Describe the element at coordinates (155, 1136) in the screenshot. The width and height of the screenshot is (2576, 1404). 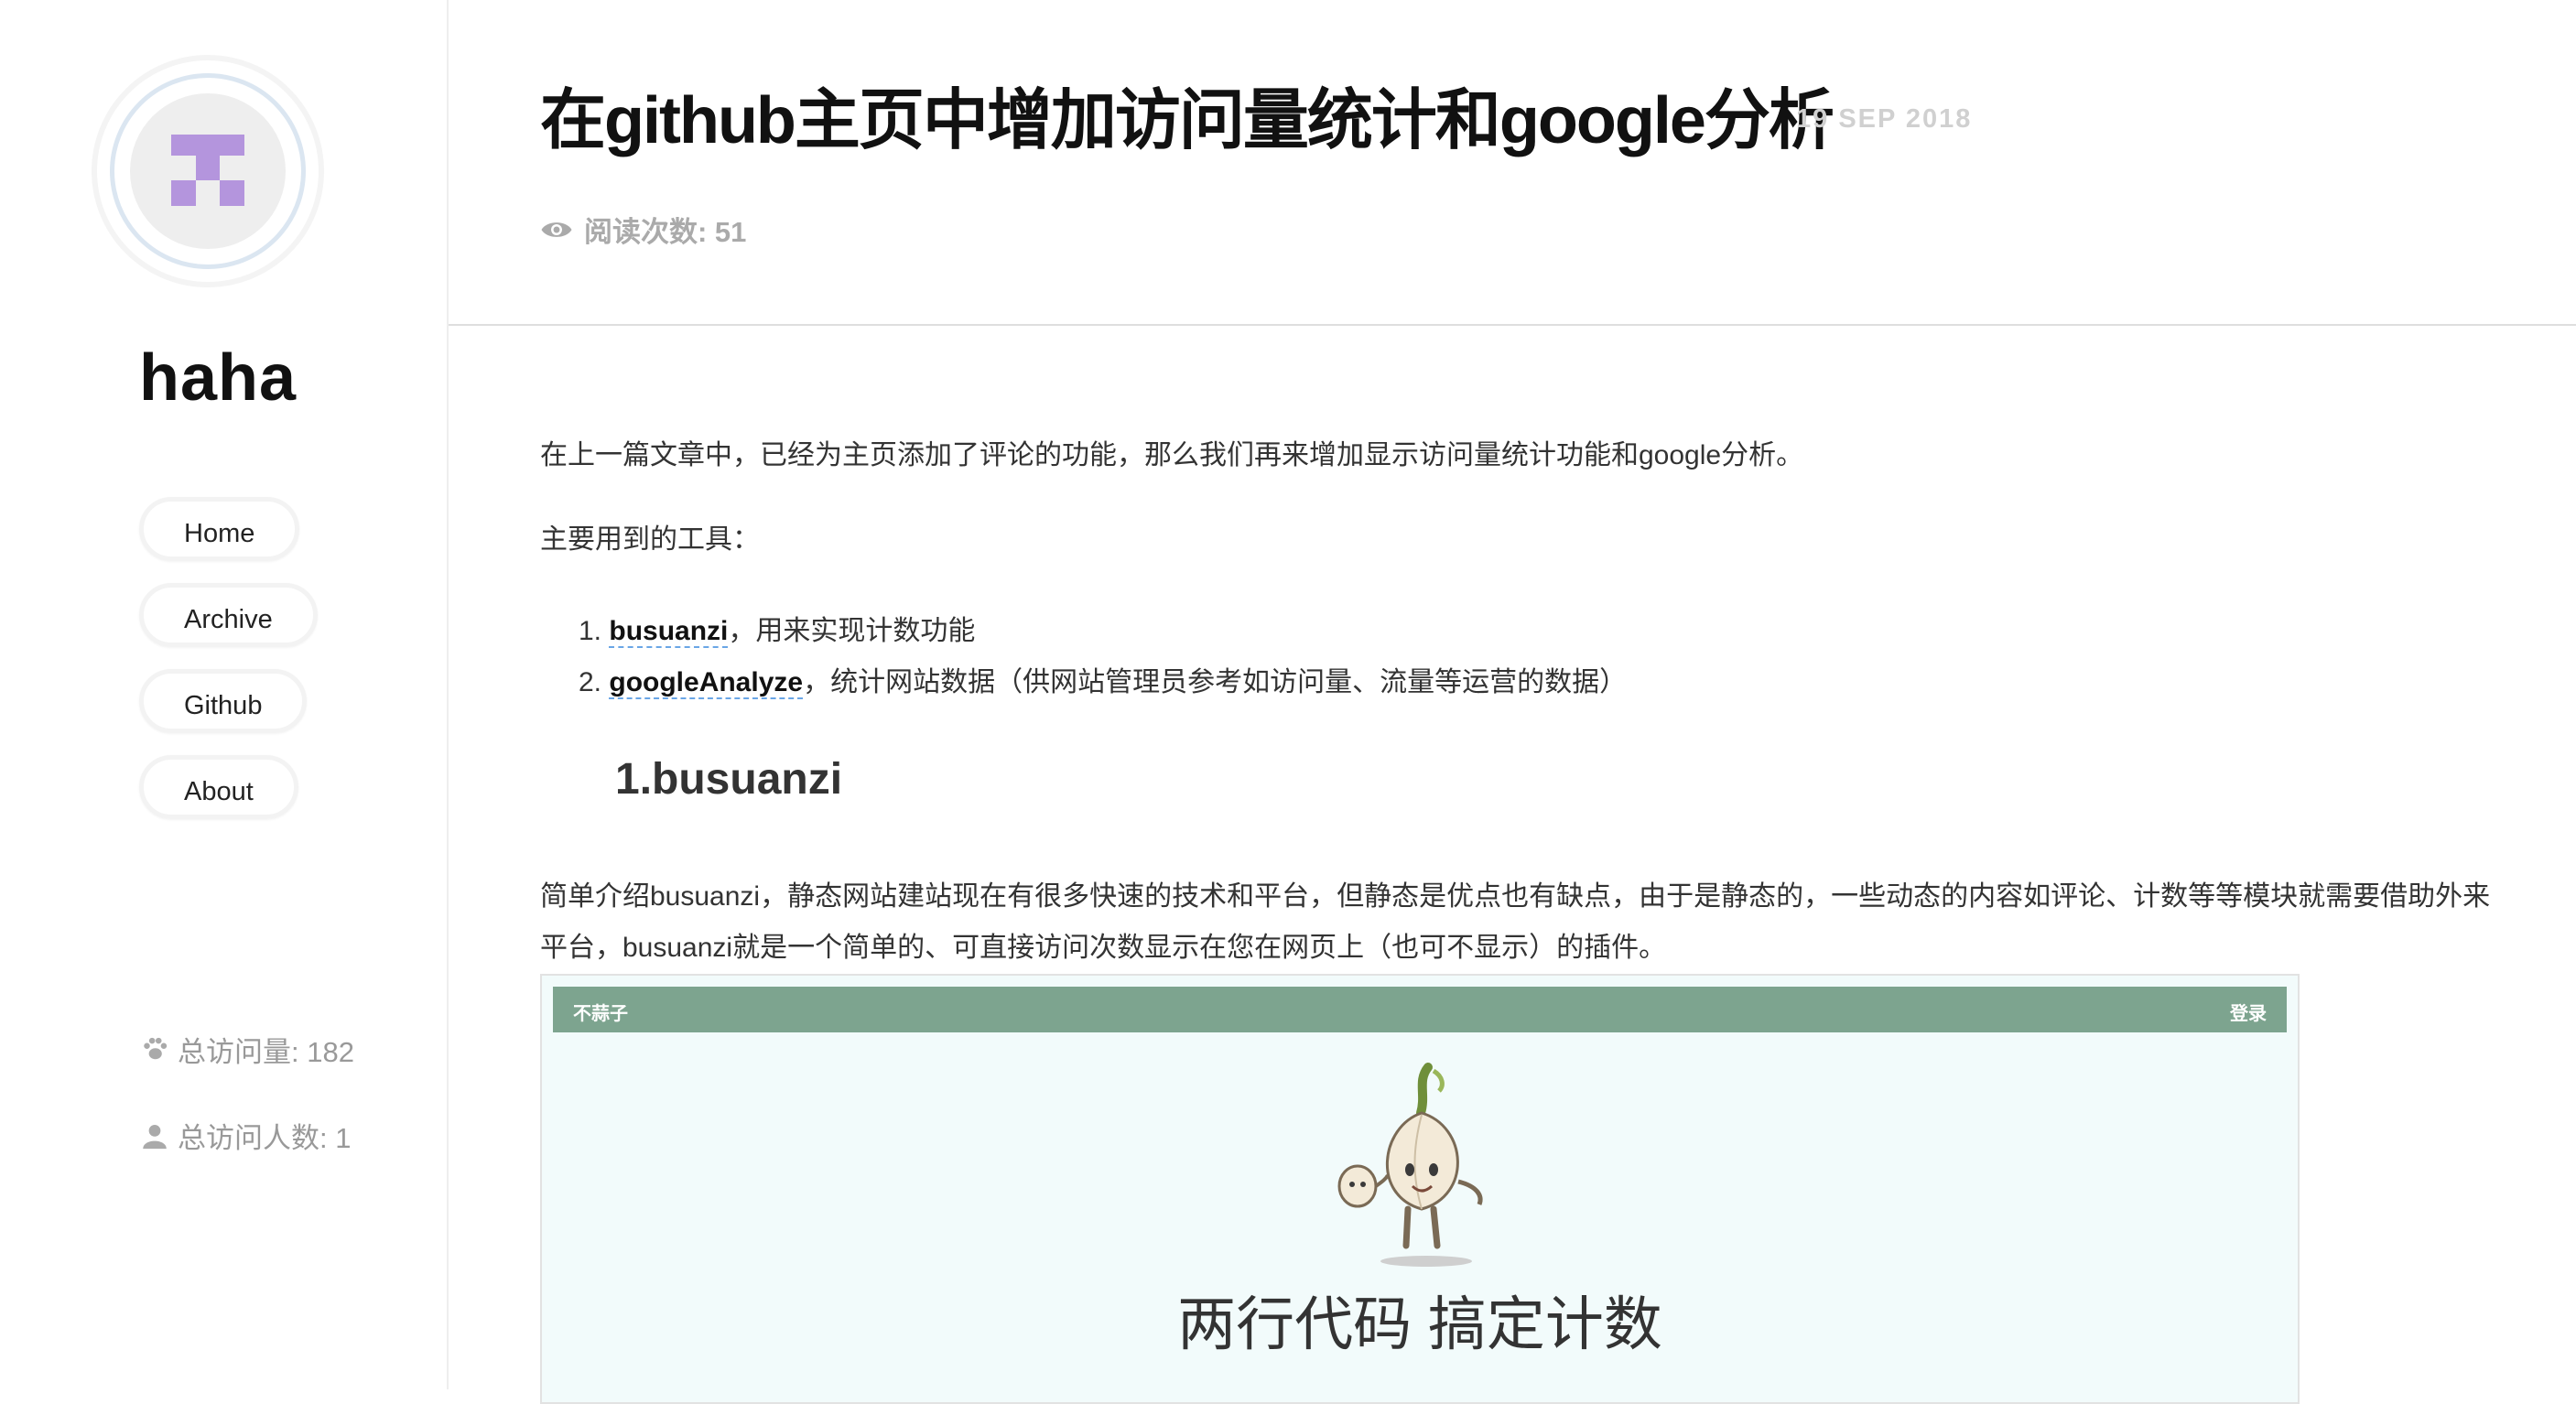
I see `user-icon` at that location.